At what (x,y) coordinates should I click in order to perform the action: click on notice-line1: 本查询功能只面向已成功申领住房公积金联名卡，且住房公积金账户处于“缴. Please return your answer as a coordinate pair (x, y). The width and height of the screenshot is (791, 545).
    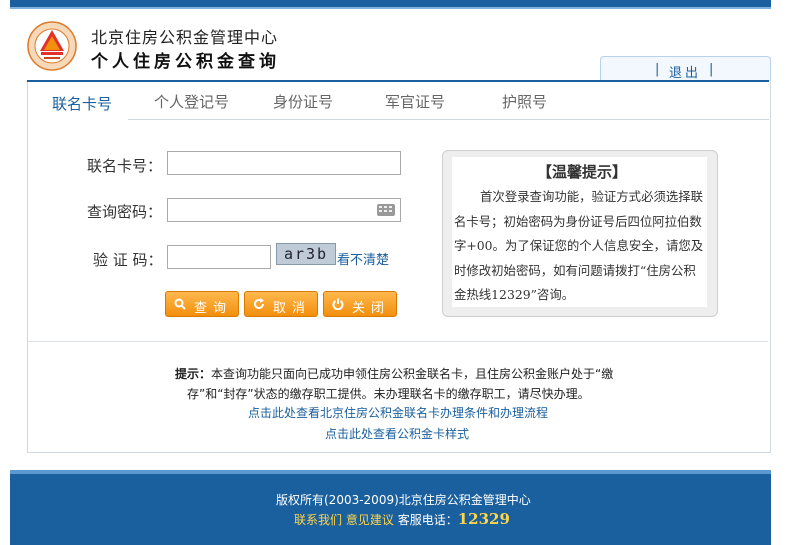
    Looking at the image, I should click on (412, 374).